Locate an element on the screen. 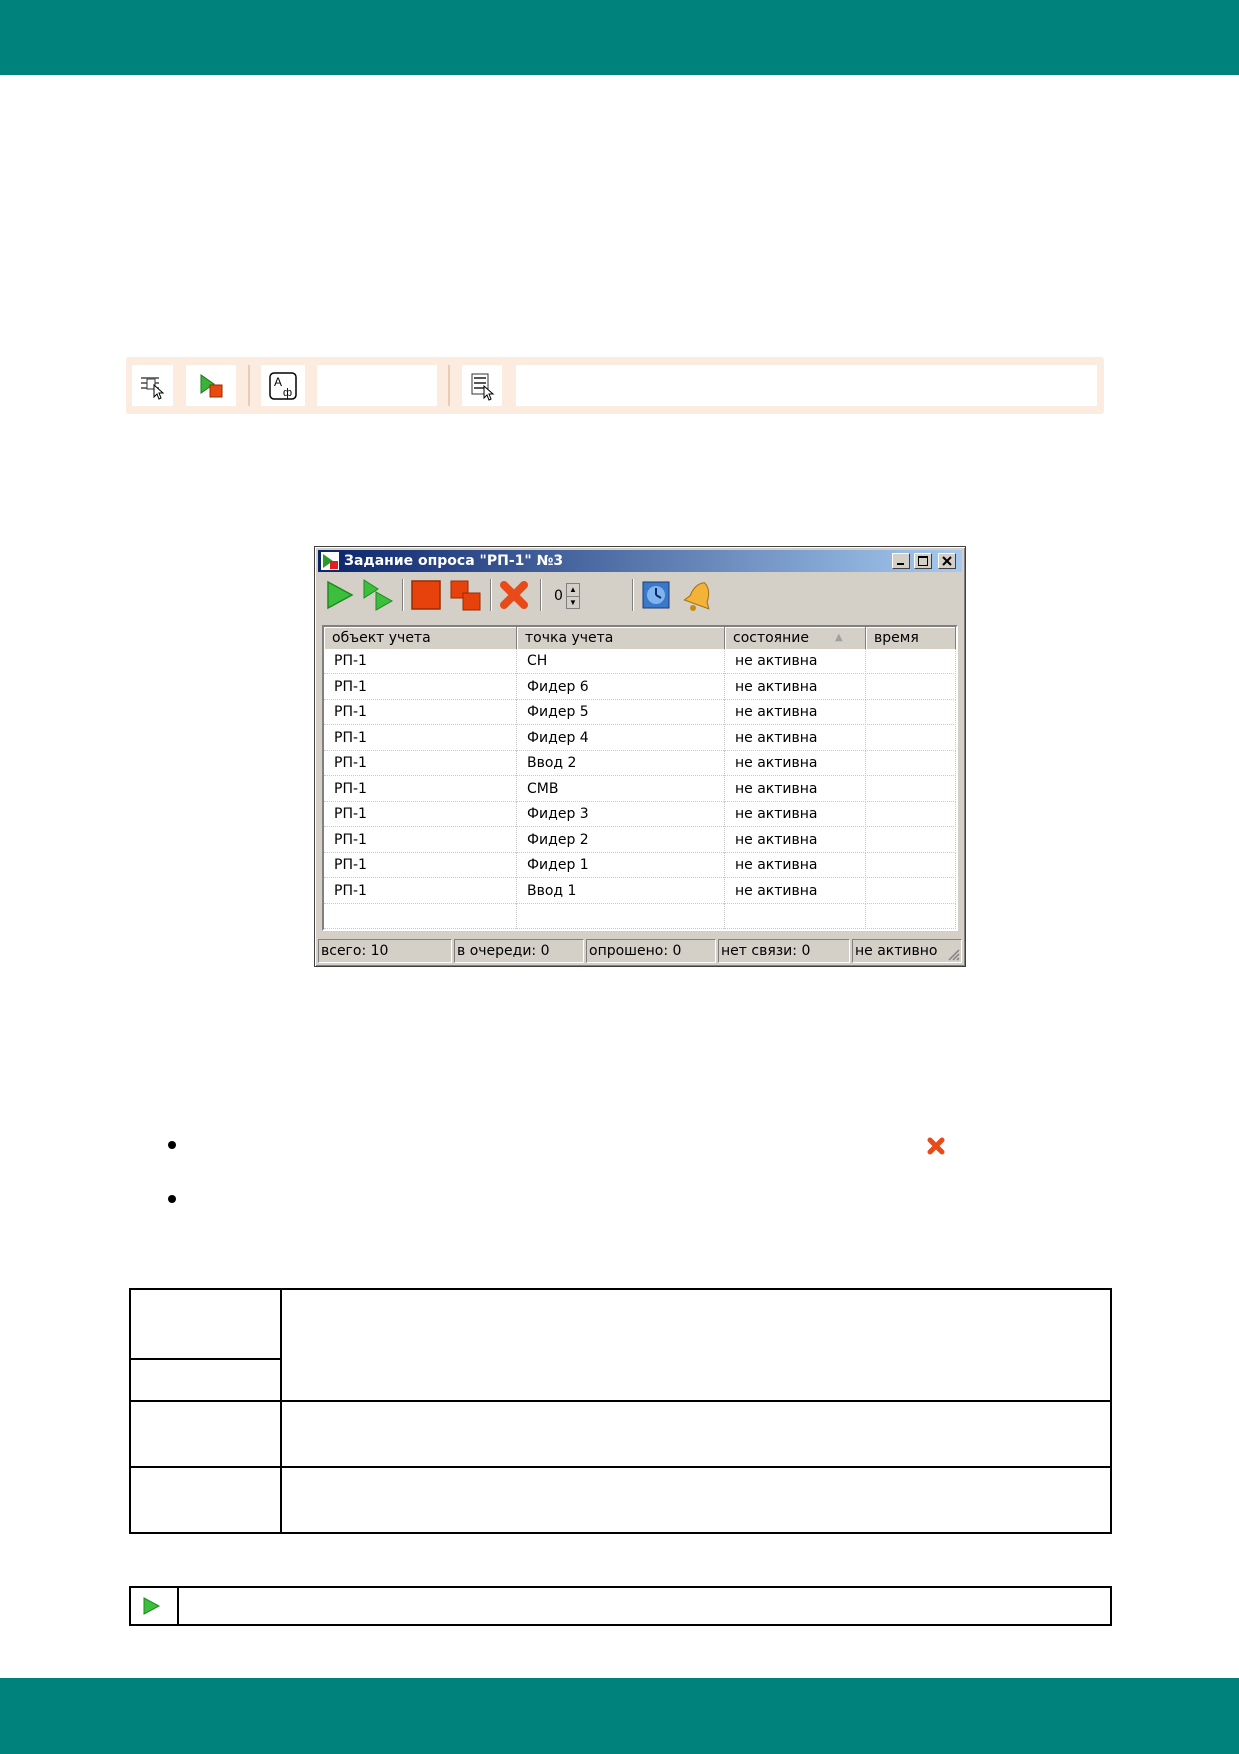 The height and width of the screenshot is (1754, 1239). window-toolbar: 0 ▲ ▼ is located at coordinates (640, 595).